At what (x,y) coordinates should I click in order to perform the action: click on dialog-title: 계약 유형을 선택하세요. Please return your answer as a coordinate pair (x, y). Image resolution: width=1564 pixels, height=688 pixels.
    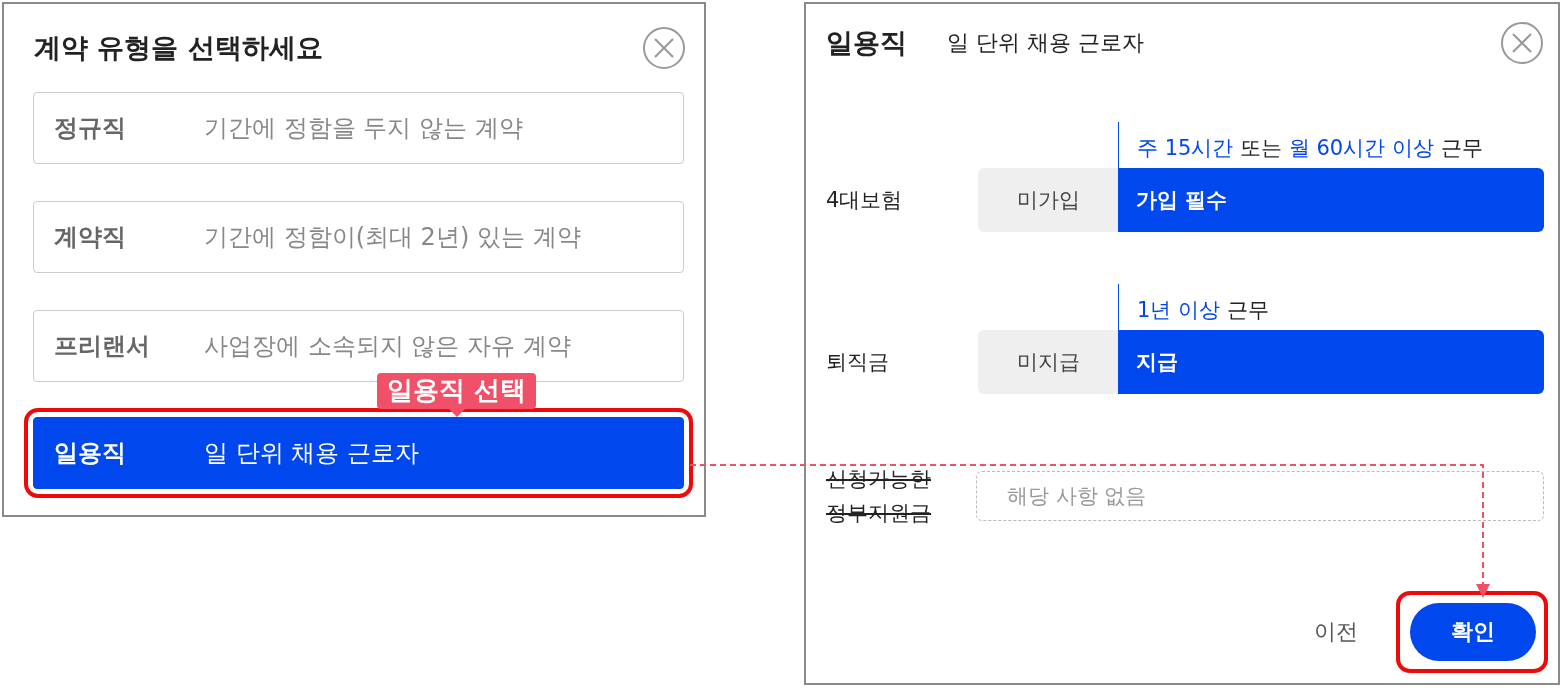
    Looking at the image, I should click on (178, 48).